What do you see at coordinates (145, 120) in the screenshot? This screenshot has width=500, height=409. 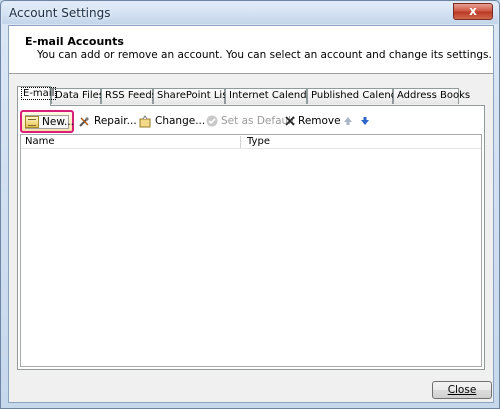 I see `change-account-icon` at bounding box center [145, 120].